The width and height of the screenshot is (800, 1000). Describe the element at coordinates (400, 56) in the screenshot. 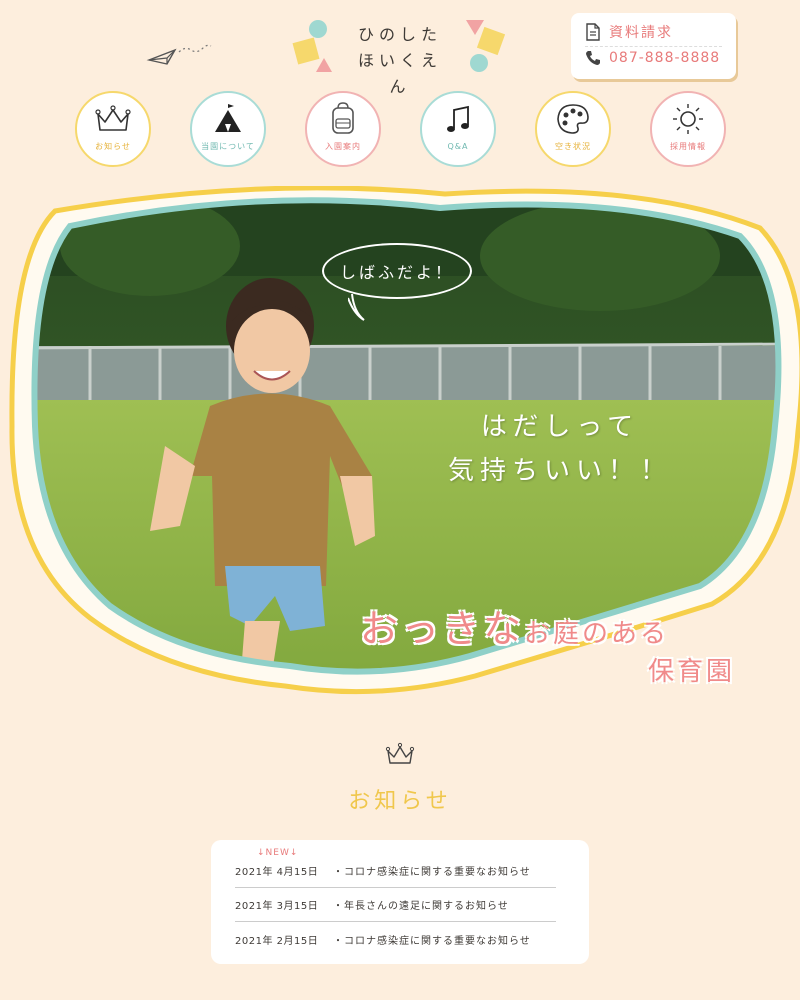

I see `site-logo: ひのした ほいくえん` at that location.